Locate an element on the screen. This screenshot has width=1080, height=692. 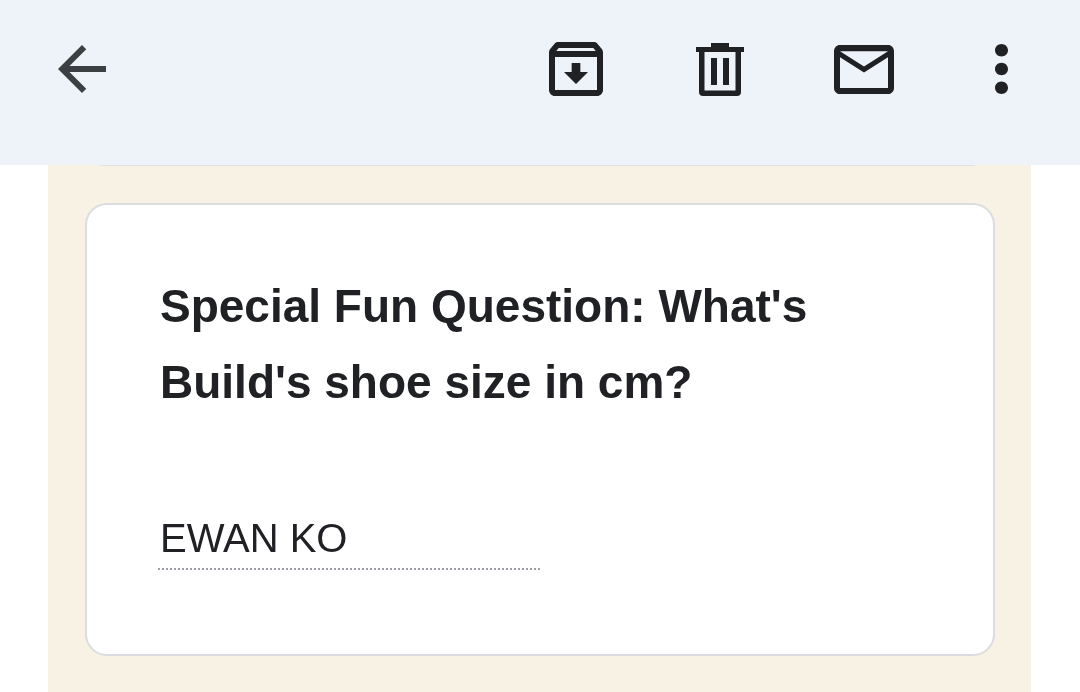
trash-can-icon is located at coordinates (720, 69).